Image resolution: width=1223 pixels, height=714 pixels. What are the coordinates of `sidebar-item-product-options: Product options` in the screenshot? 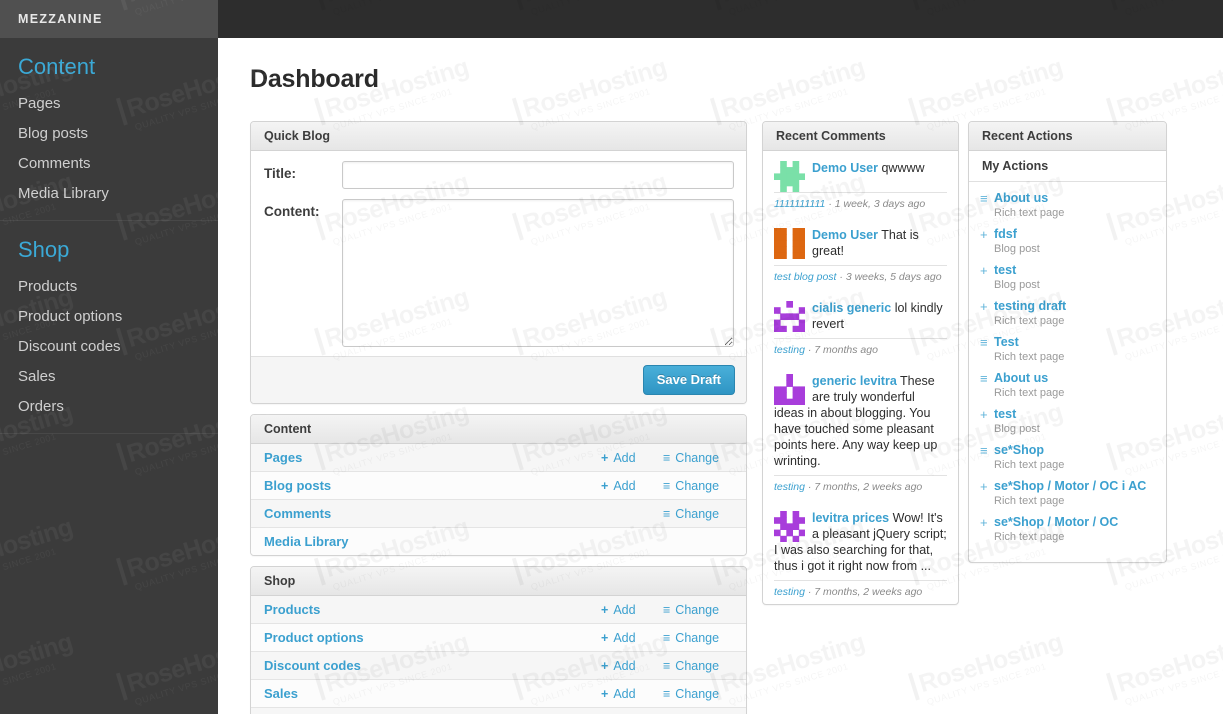 It's located at (109, 317).